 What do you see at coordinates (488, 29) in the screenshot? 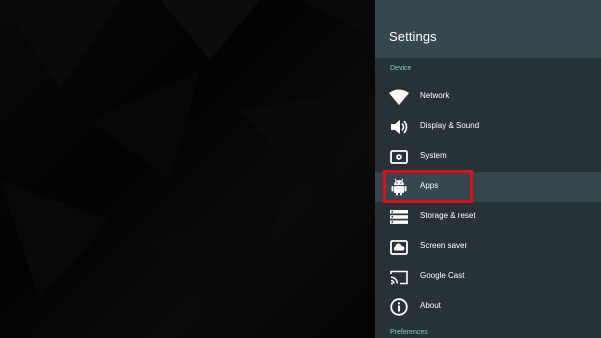
I see `settings-header: Settings` at bounding box center [488, 29].